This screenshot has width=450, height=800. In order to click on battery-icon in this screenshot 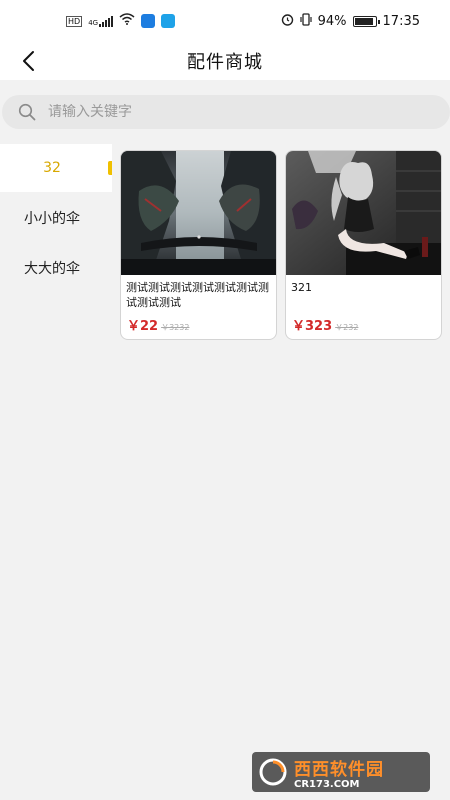, I will do `click(366, 21)`.